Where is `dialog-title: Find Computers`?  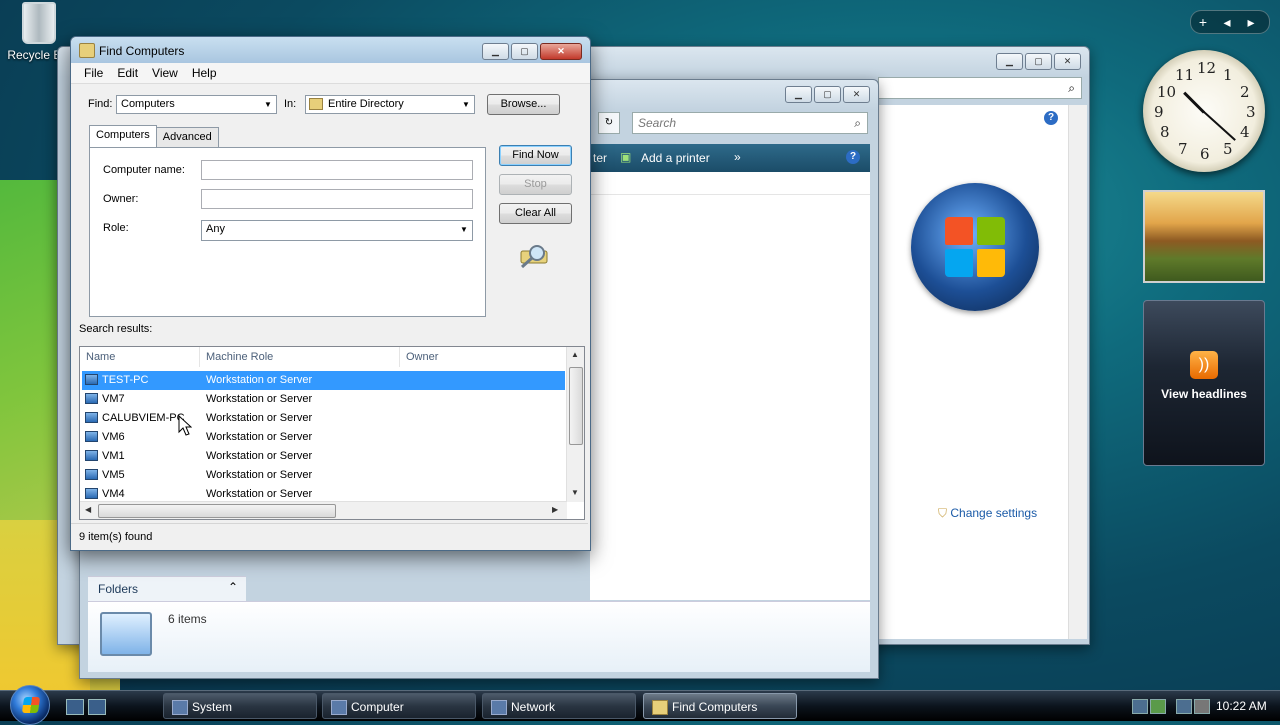 dialog-title: Find Computers is located at coordinates (142, 51).